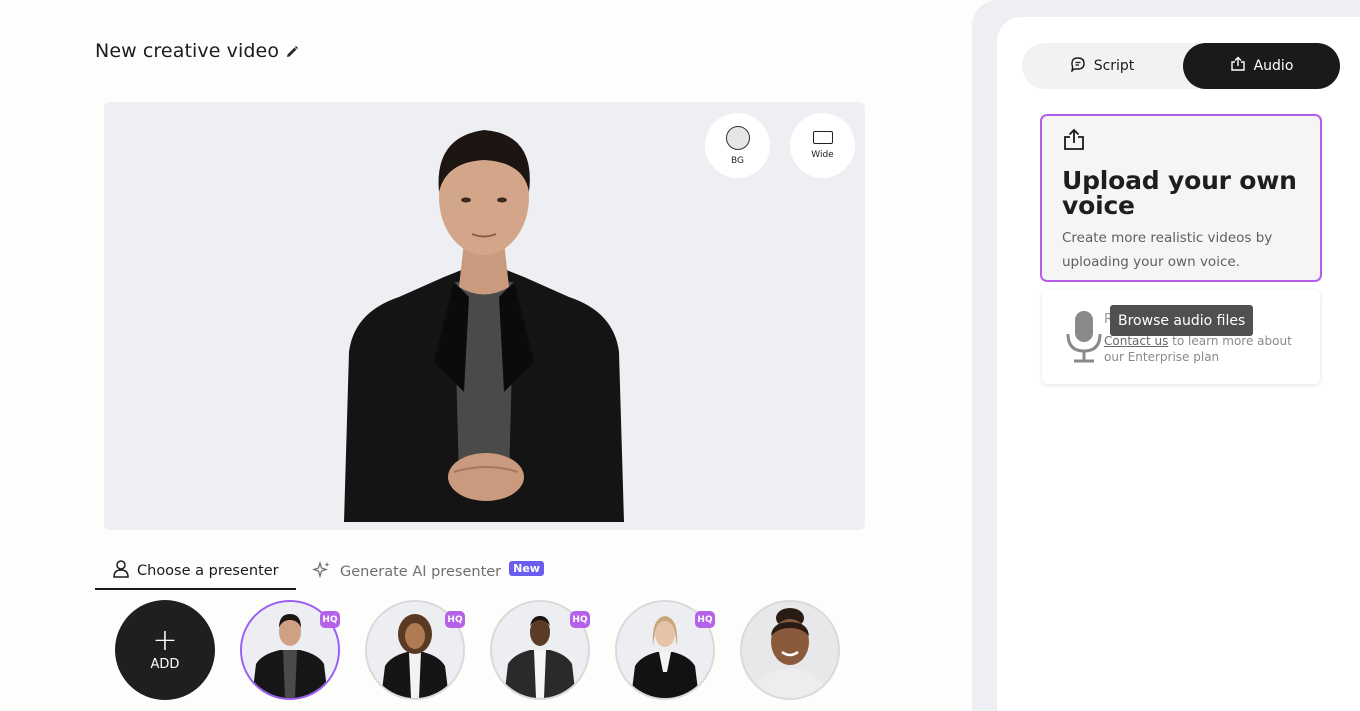  I want to click on script-audio-toggle: Script Audio, so click(1181, 66).